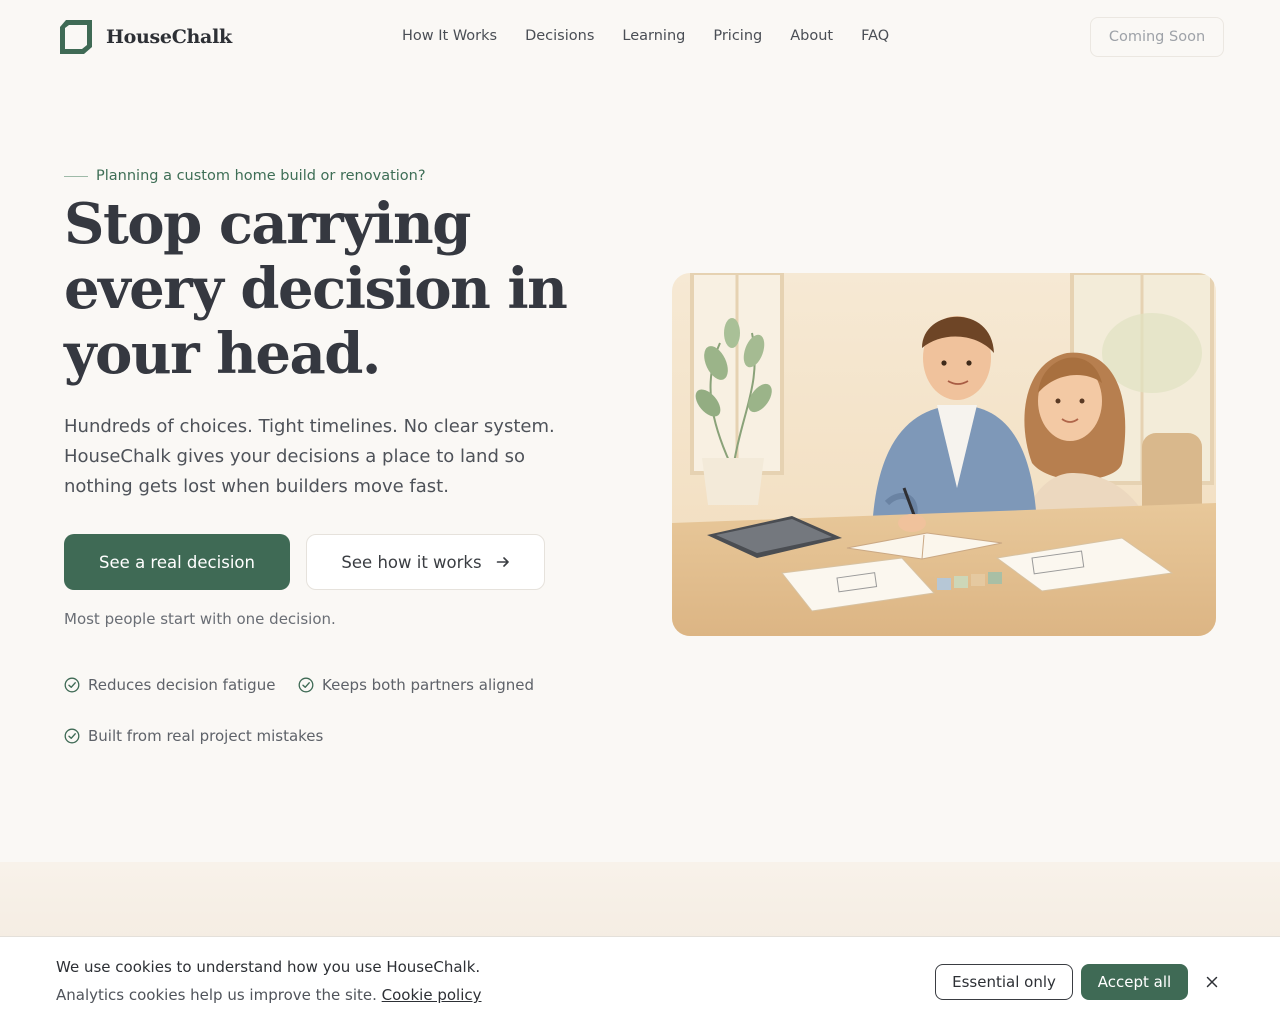  I want to click on section-band, so click(640, 900).